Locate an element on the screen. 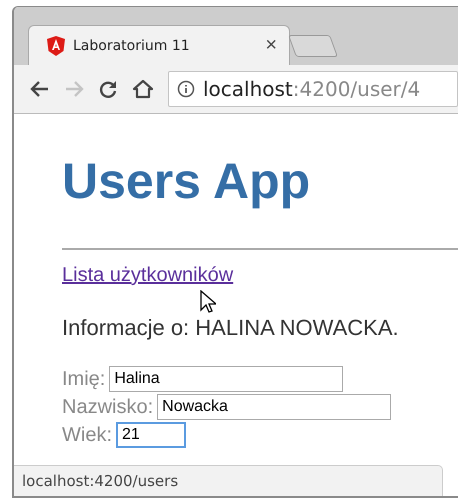  close-tab-button: × is located at coordinates (271, 45).